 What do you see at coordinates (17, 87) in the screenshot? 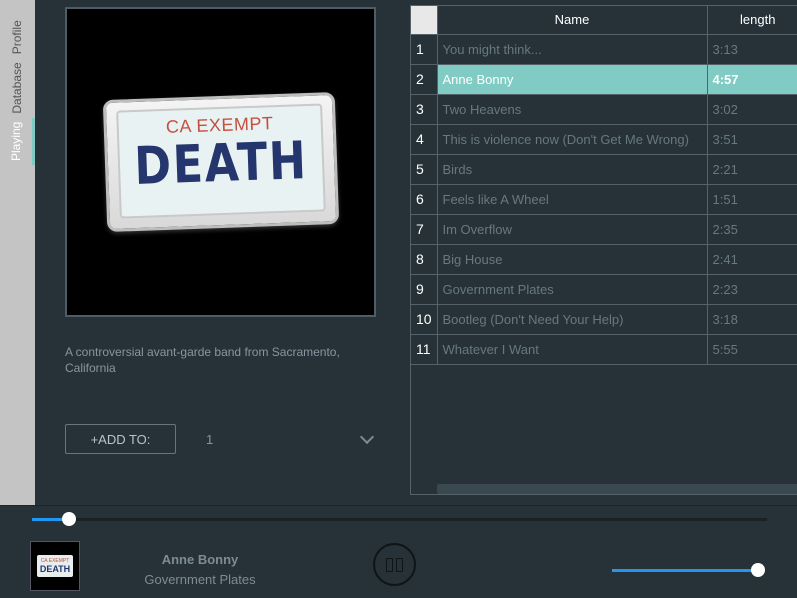
I see `tab-database: Database` at bounding box center [17, 87].